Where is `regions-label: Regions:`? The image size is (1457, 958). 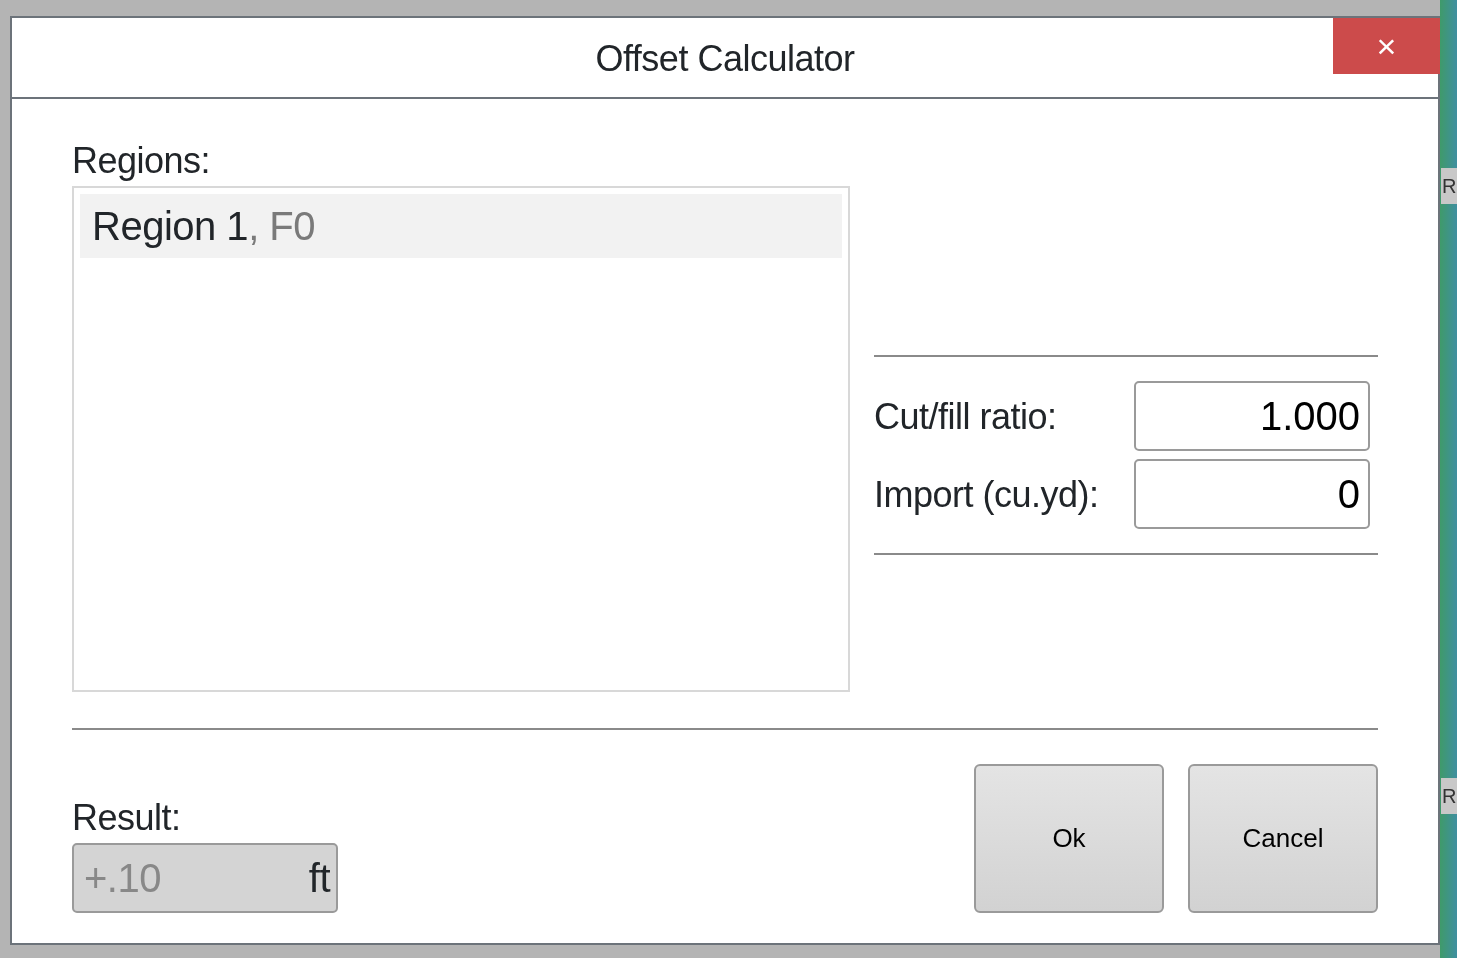
regions-label: Regions: is located at coordinates (142, 160).